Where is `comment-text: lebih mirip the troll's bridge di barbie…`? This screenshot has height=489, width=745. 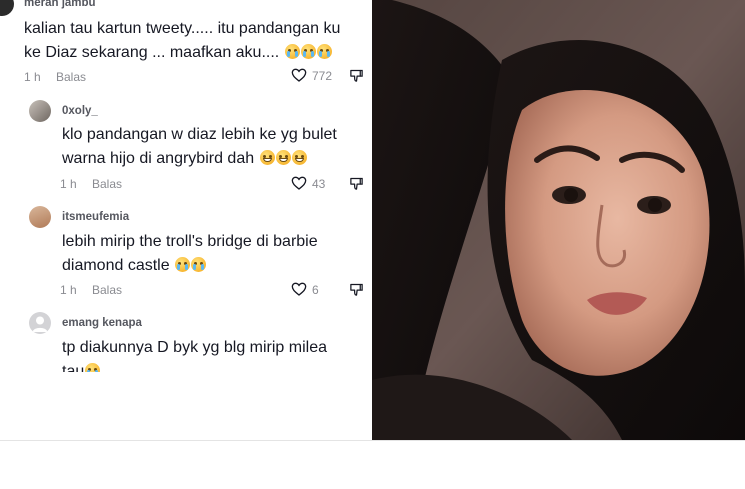 comment-text: lebih mirip the troll's bridge di barbie… is located at coordinates (190, 254).